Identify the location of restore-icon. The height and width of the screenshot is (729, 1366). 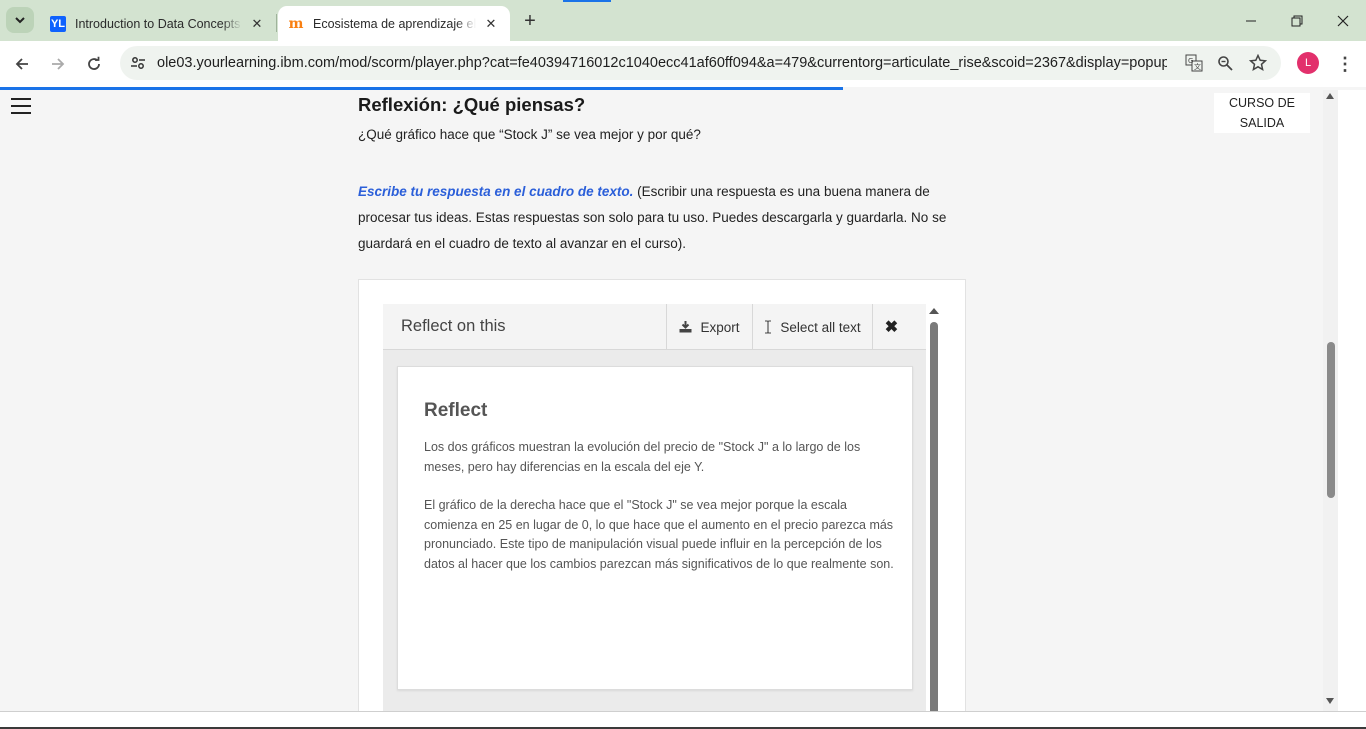
(1297, 20).